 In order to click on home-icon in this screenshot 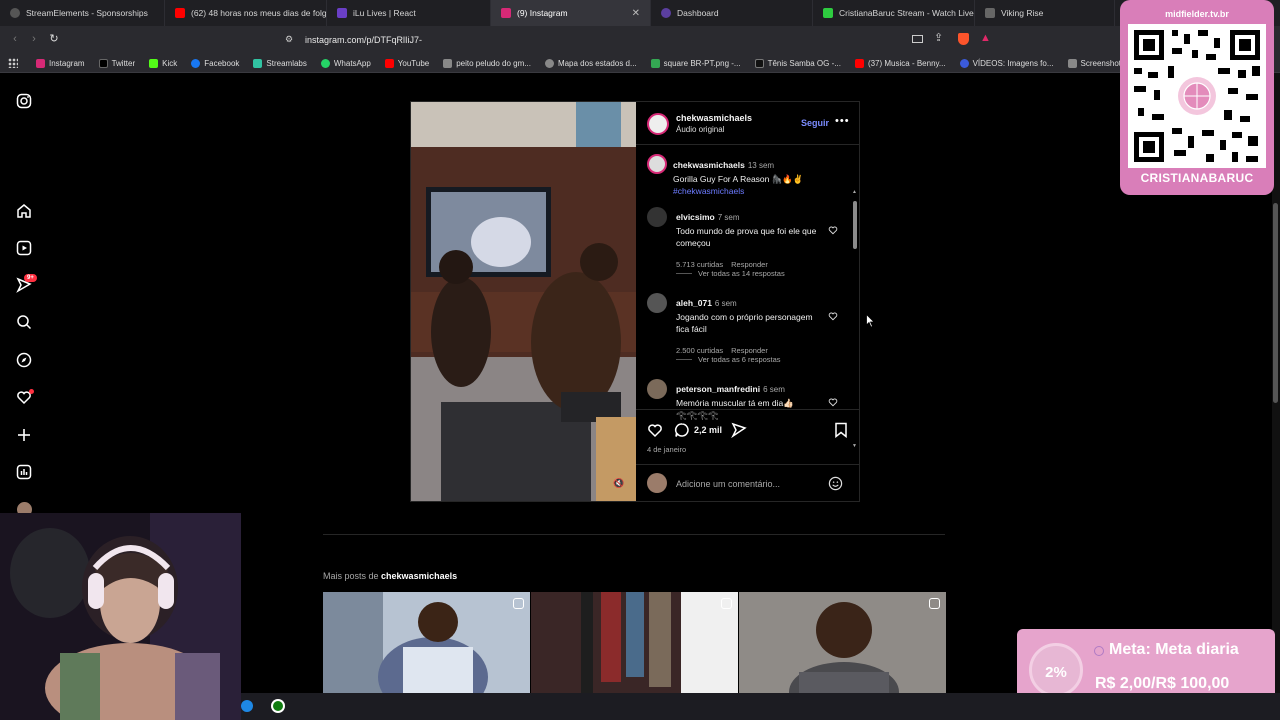, I will do `click(24, 211)`.